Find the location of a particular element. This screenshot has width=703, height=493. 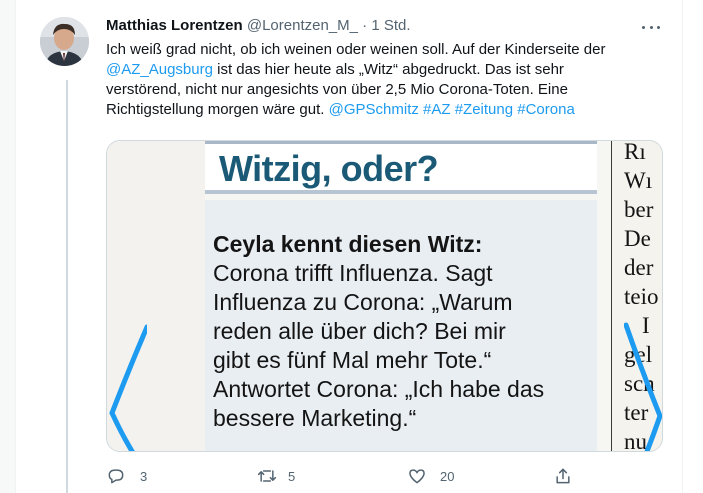

right-annotation-stroke-icon is located at coordinates (643, 386).